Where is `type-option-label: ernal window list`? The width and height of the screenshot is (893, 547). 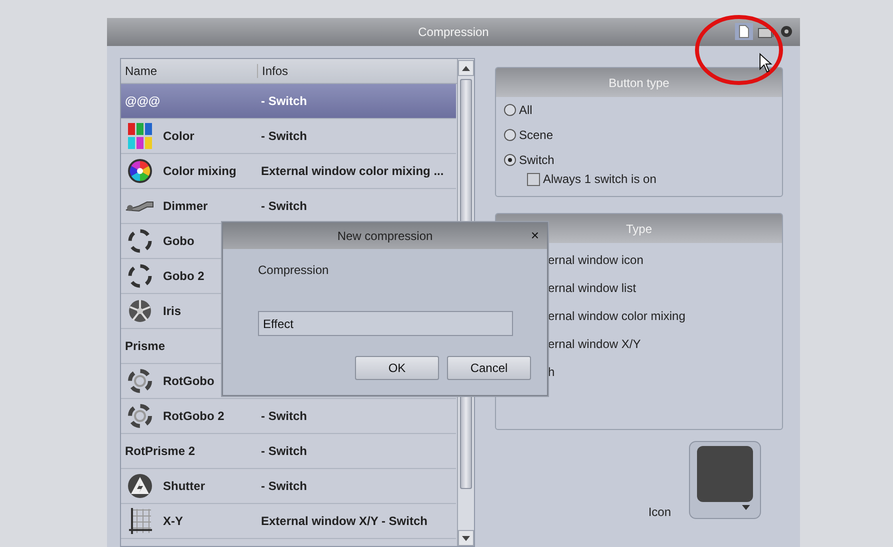 type-option-label: ernal window list is located at coordinates (593, 288).